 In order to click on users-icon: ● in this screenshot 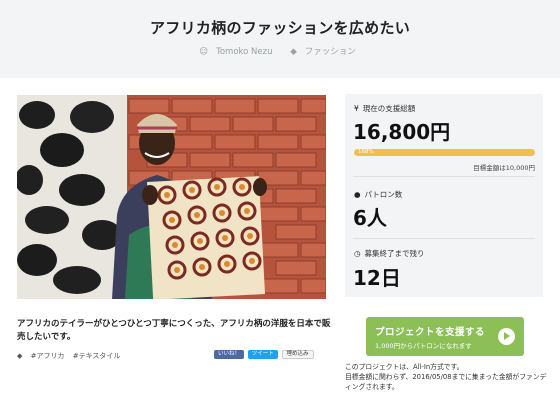, I will do `click(357, 194)`.